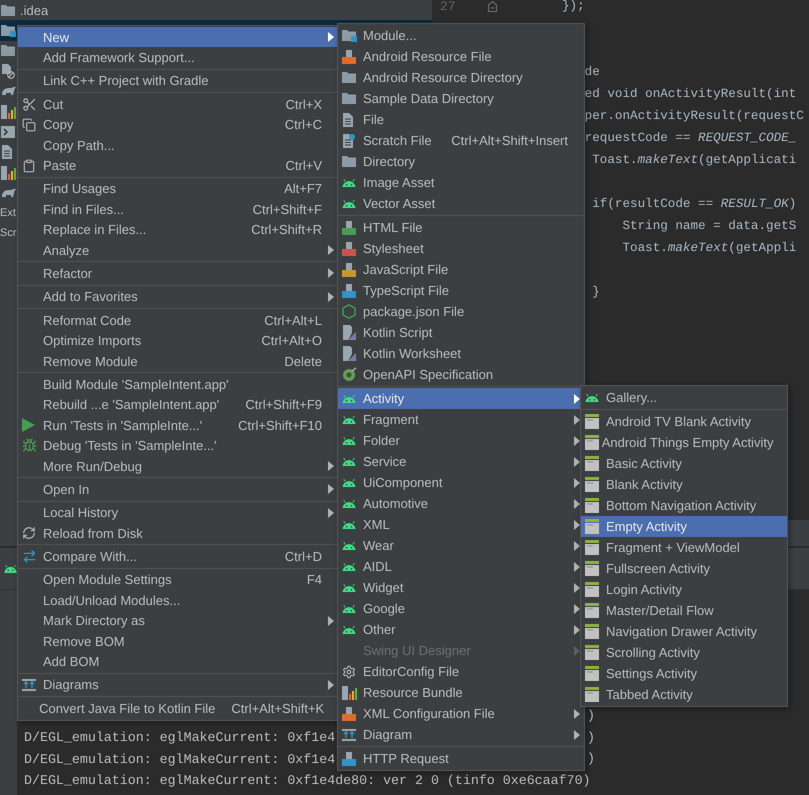  Describe the element at coordinates (307, 780) in the screenshot. I see `log-line: D/EGL_emulation: eglMakeCurrent: 0xf1e4de80: ver 2 0 (tinfo 0xe6caaf70)` at that location.